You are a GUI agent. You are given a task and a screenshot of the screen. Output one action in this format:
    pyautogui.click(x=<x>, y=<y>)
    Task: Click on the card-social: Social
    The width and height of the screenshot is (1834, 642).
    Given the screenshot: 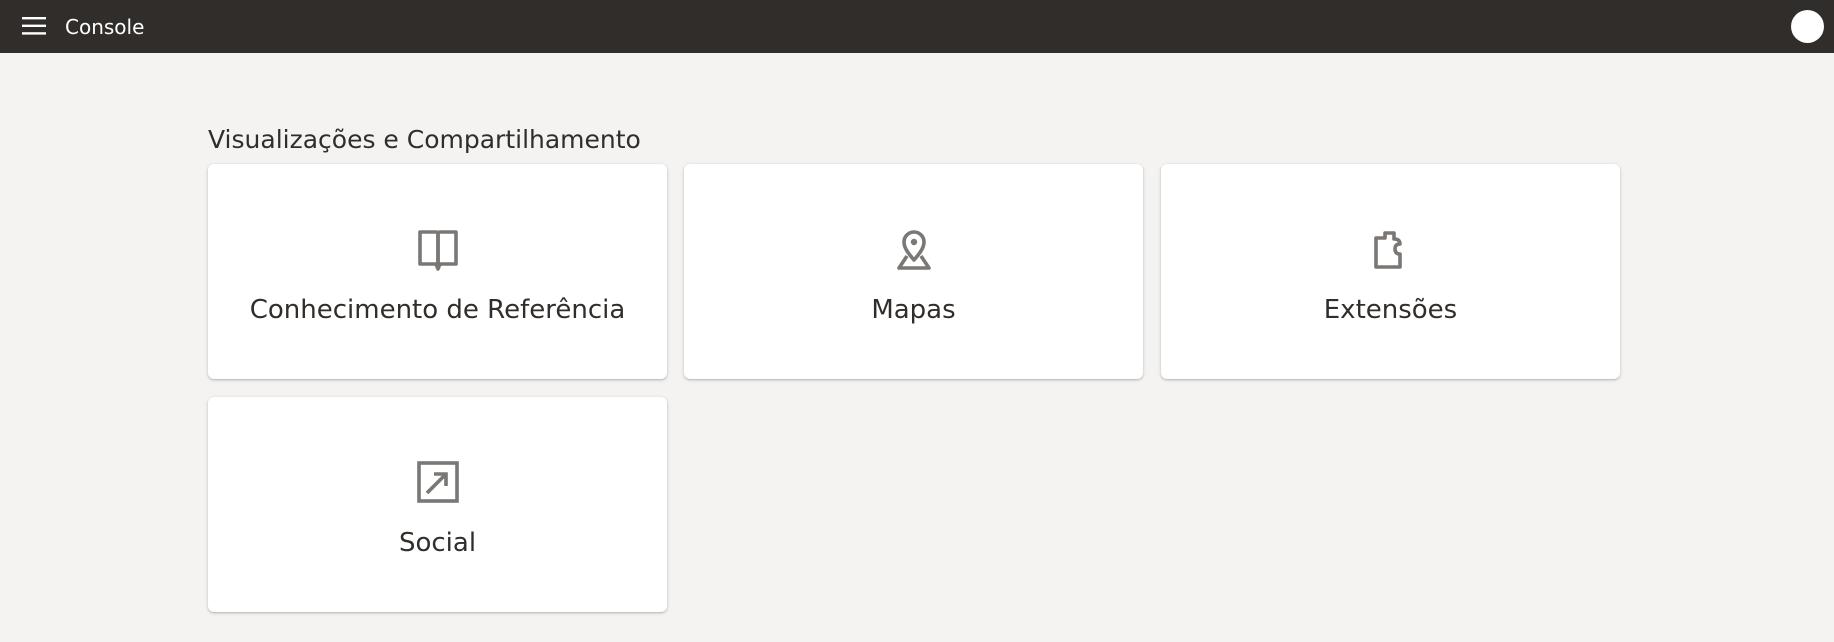 What is the action you would take?
    pyautogui.click(x=437, y=504)
    